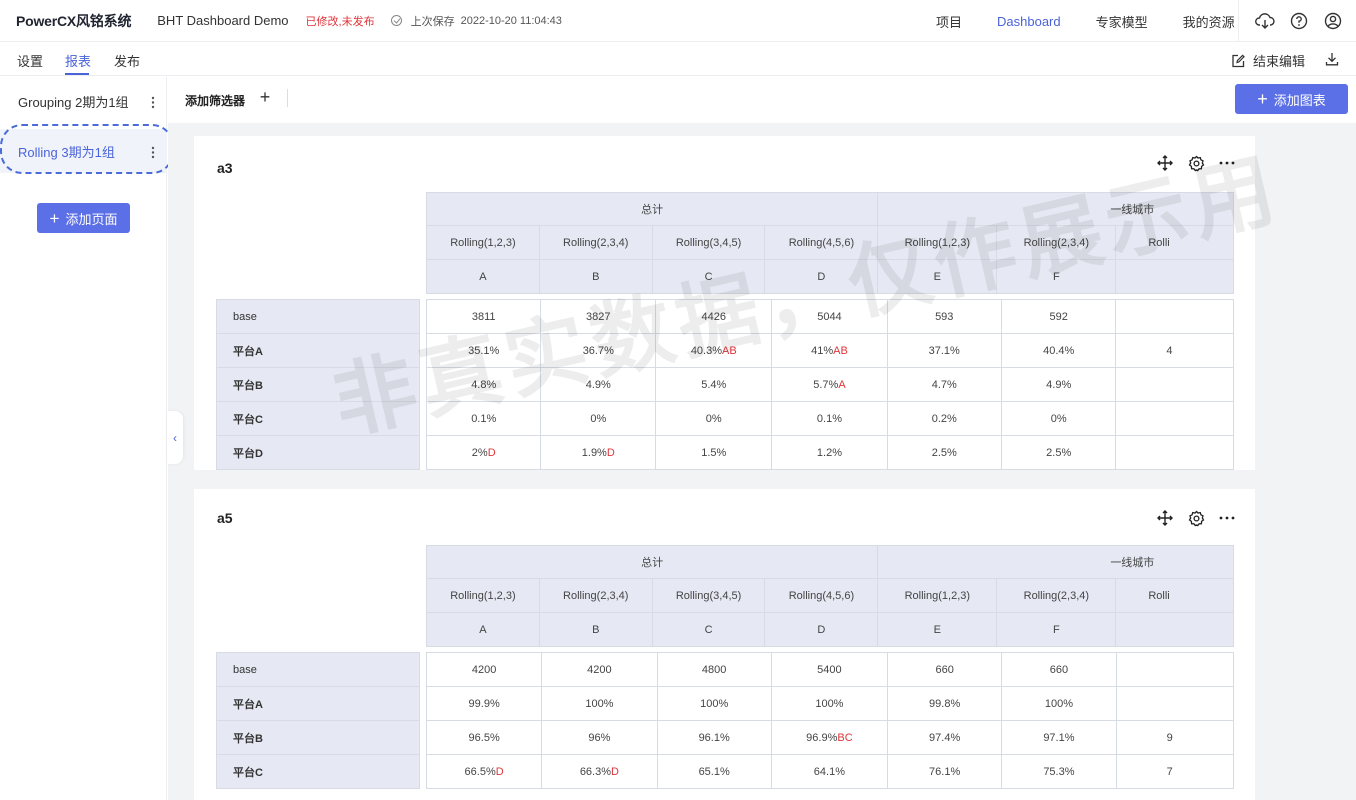 The width and height of the screenshot is (1356, 800). I want to click on table-cell: 5044, so click(829, 316).